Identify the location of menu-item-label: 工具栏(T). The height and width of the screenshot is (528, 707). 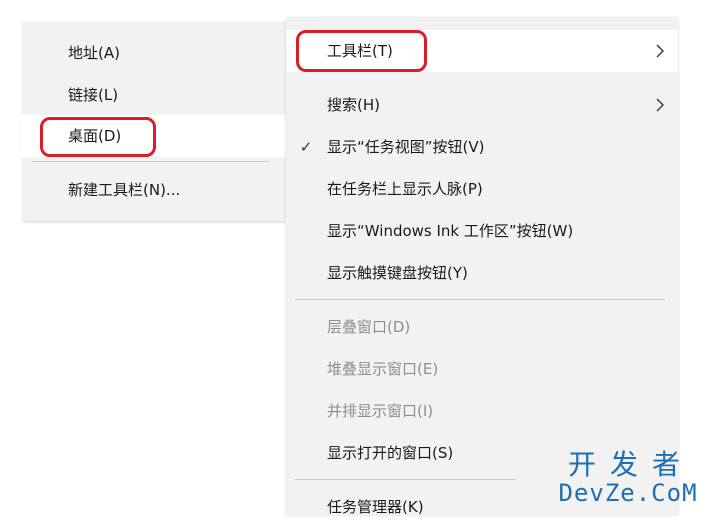
(360, 51).